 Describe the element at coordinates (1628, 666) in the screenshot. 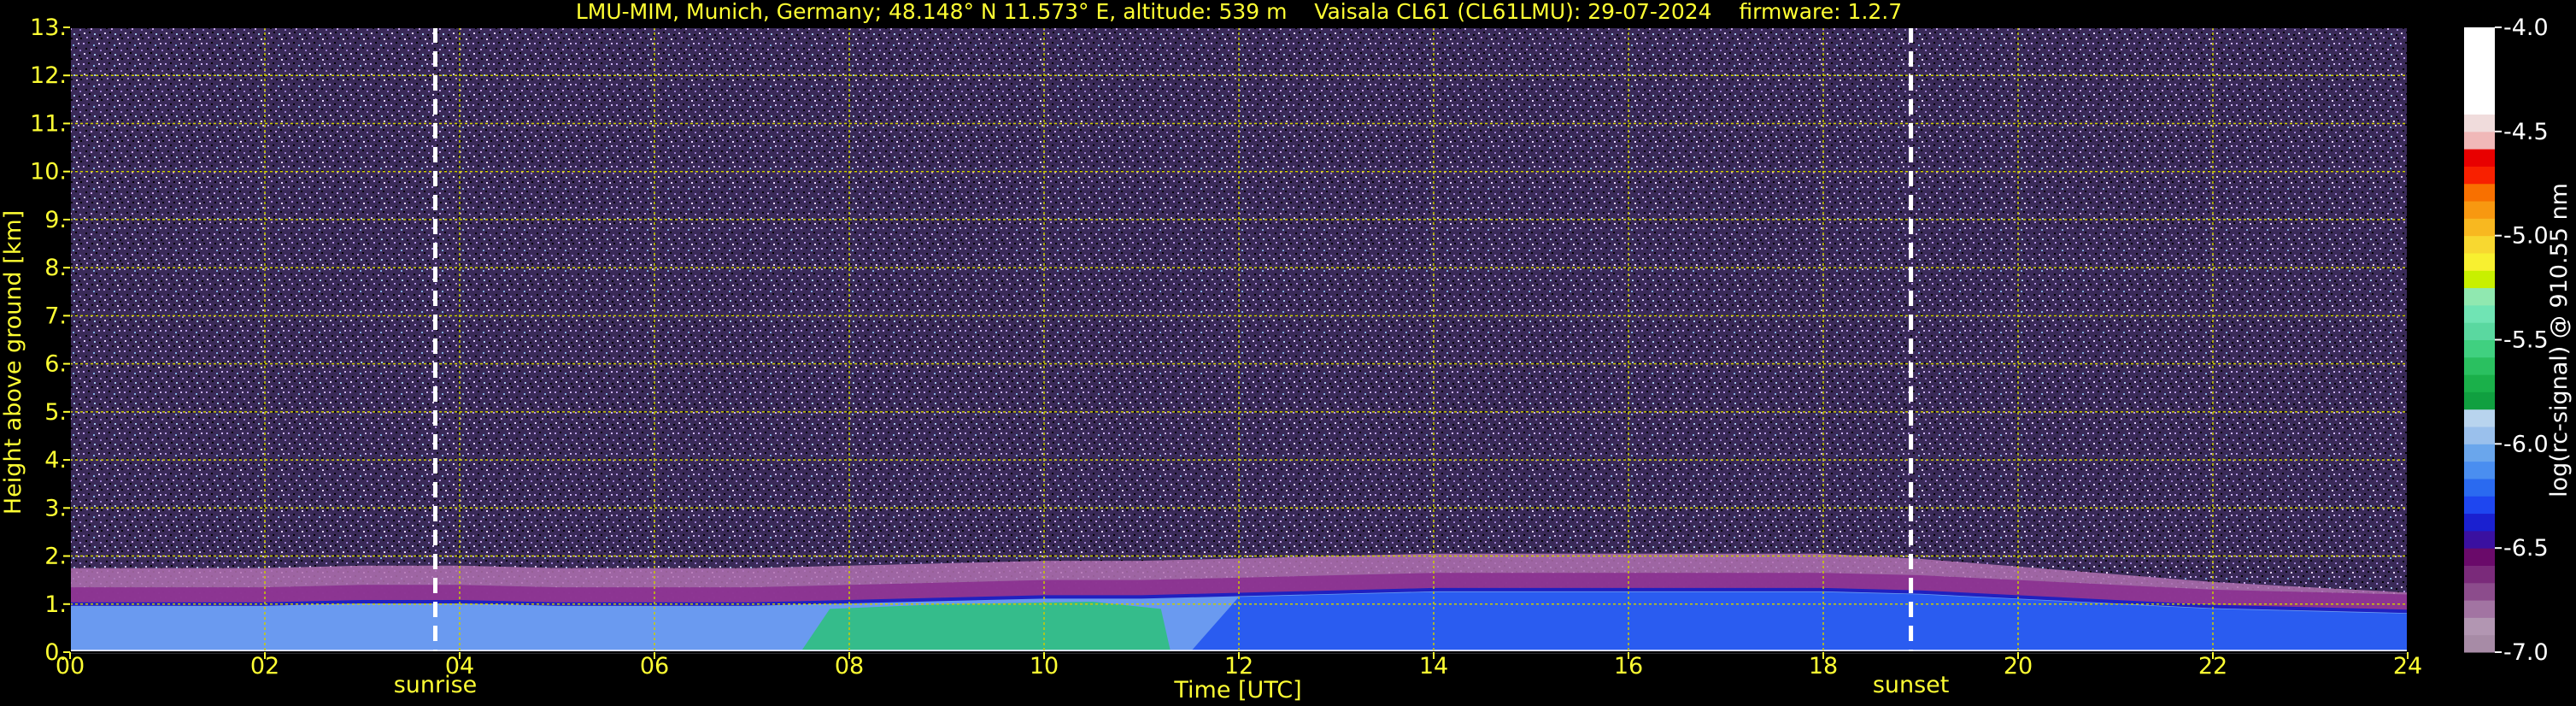

I see `x-tick-label: 16` at that location.